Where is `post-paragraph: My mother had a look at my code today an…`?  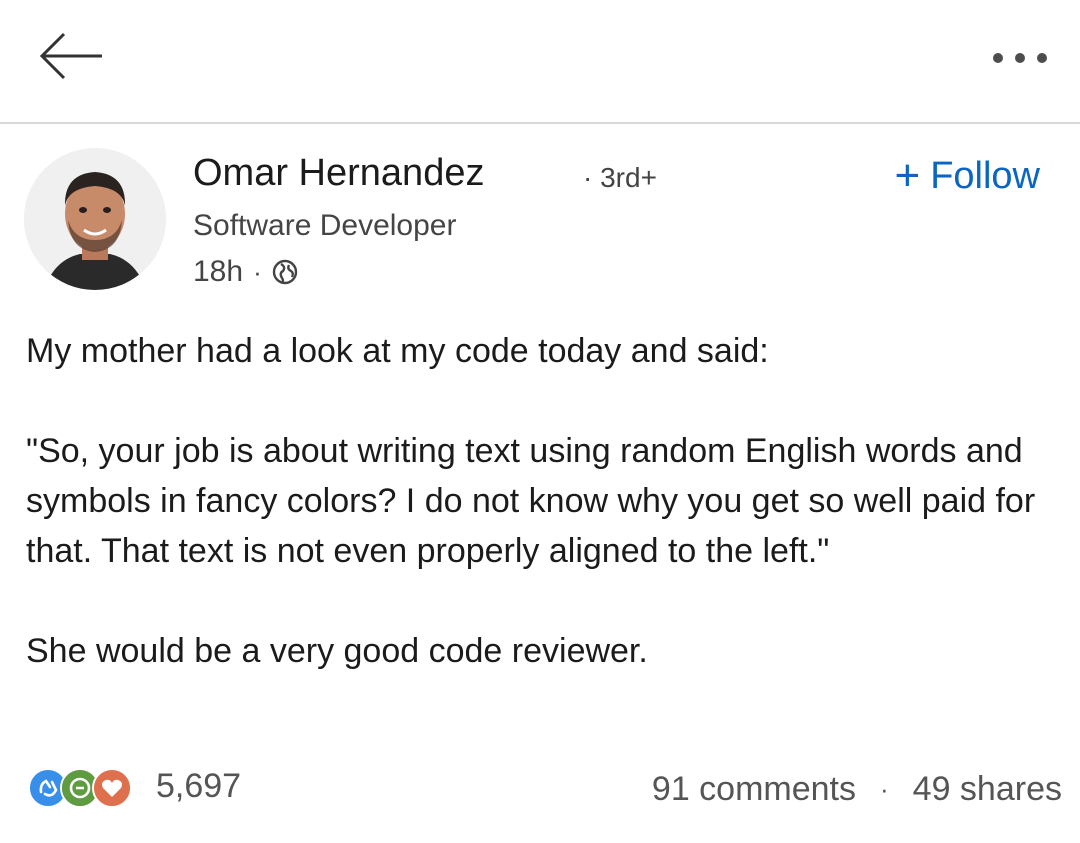 post-paragraph: My mother had a look at my code today an… is located at coordinates (397, 351).